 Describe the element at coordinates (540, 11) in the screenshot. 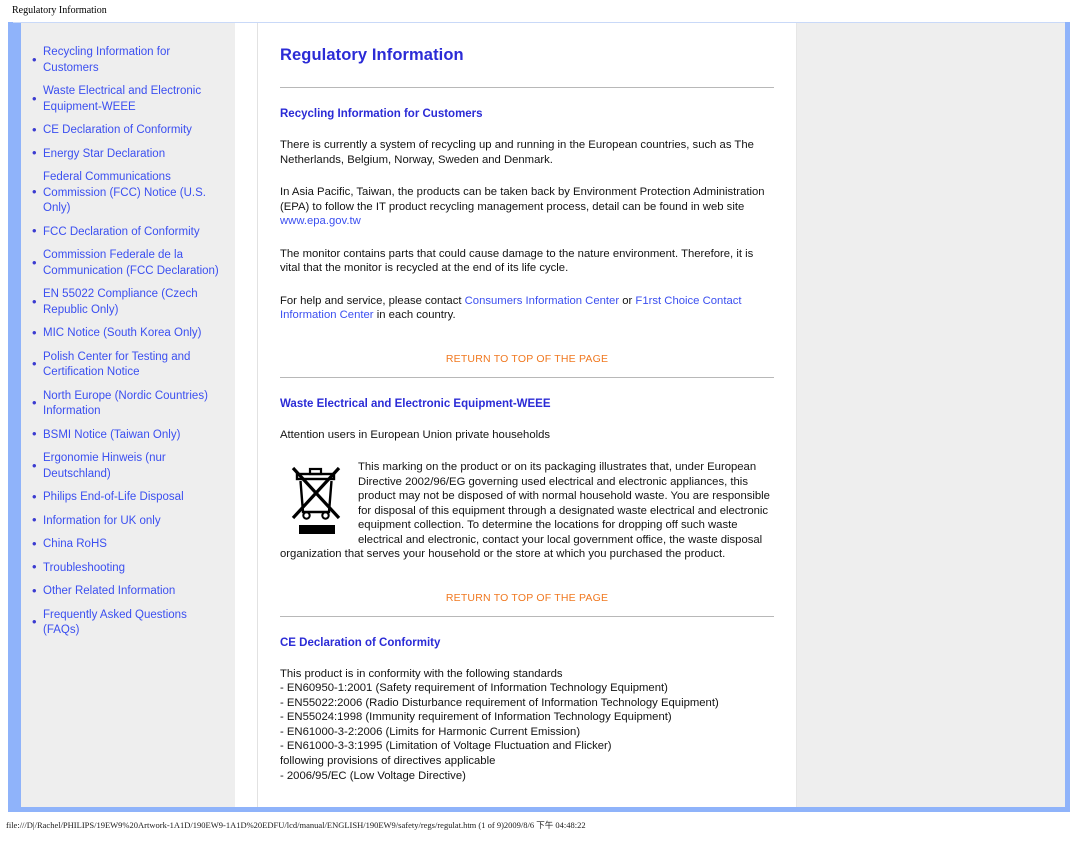

I see `browser-page-title: Regulatory Information` at that location.